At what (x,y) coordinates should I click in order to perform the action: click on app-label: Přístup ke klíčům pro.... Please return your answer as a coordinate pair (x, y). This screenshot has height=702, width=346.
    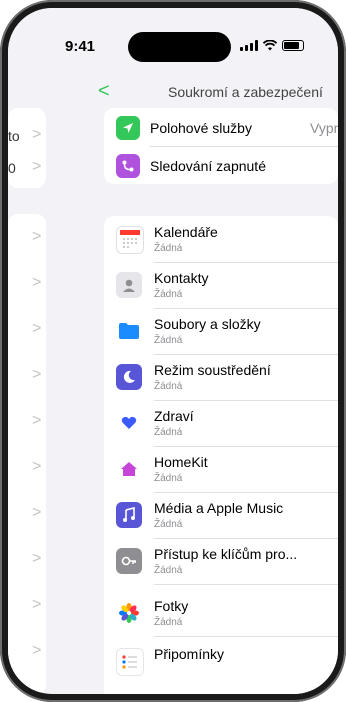
    Looking at the image, I should click on (226, 554).